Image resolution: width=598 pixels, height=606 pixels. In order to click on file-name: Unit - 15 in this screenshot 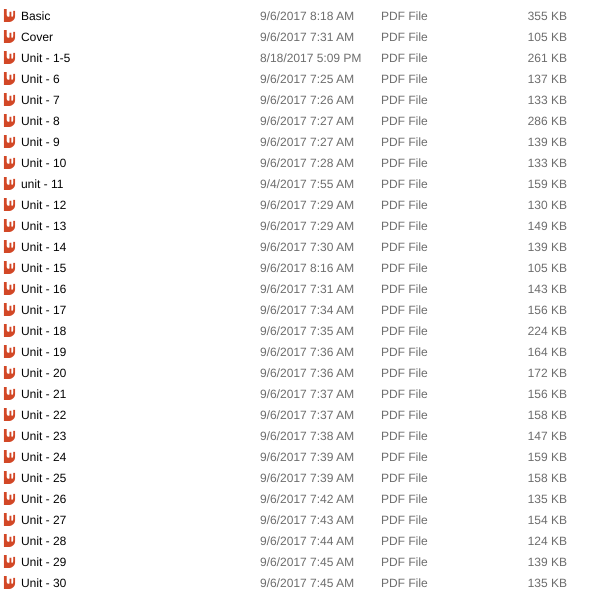, I will do `click(140, 267)`.